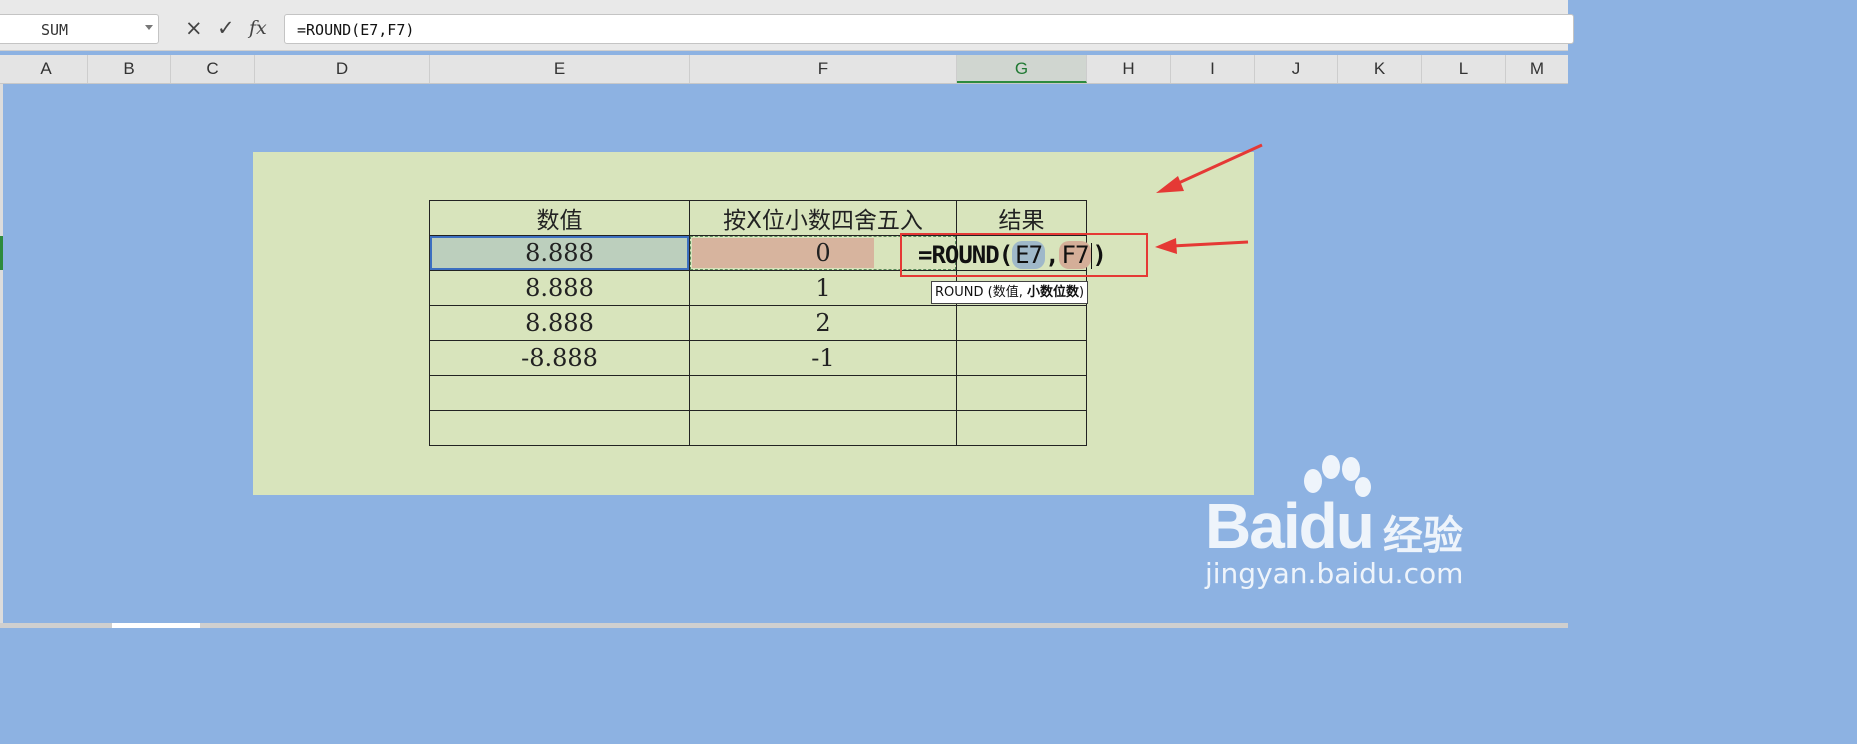 The height and width of the screenshot is (744, 1857). What do you see at coordinates (784, 625) in the screenshot?
I see `sheet-tab-strip` at bounding box center [784, 625].